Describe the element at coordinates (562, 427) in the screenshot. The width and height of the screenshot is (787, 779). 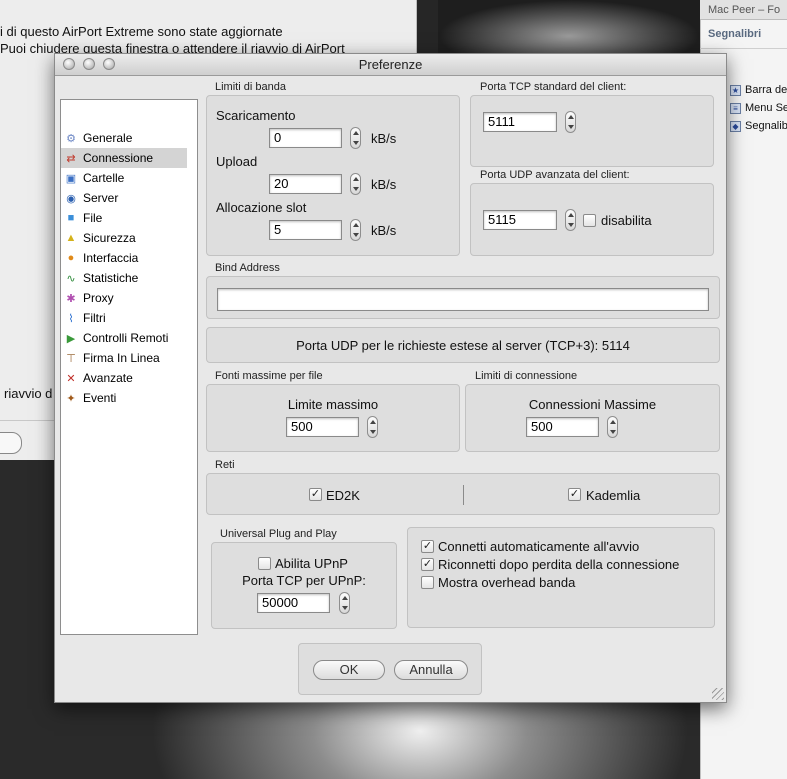
I see `max-connections-field: 500` at that location.